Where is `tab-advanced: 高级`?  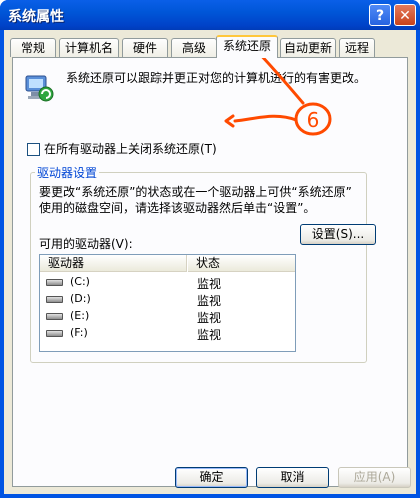 tab-advanced: 高级 is located at coordinates (194, 47).